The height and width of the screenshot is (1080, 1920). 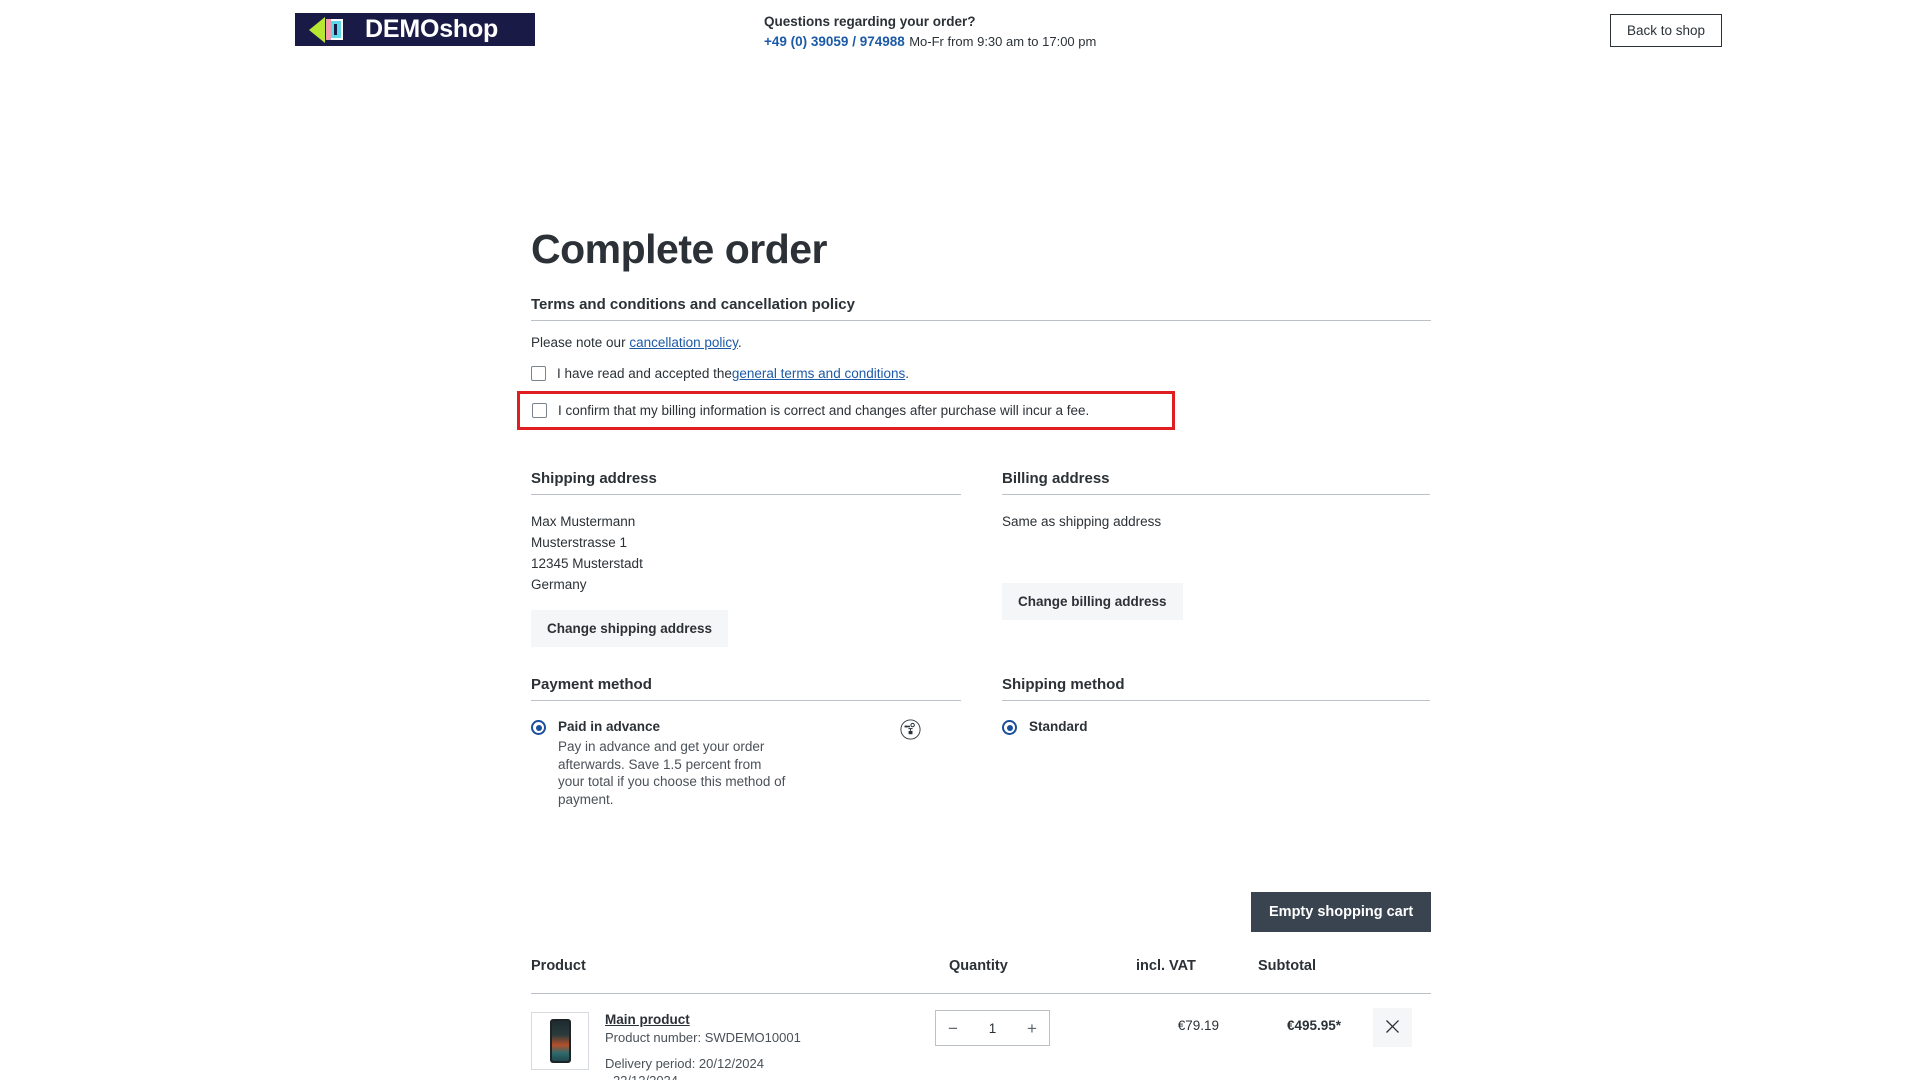 I want to click on close-icon, so click(x=1392, y=1028).